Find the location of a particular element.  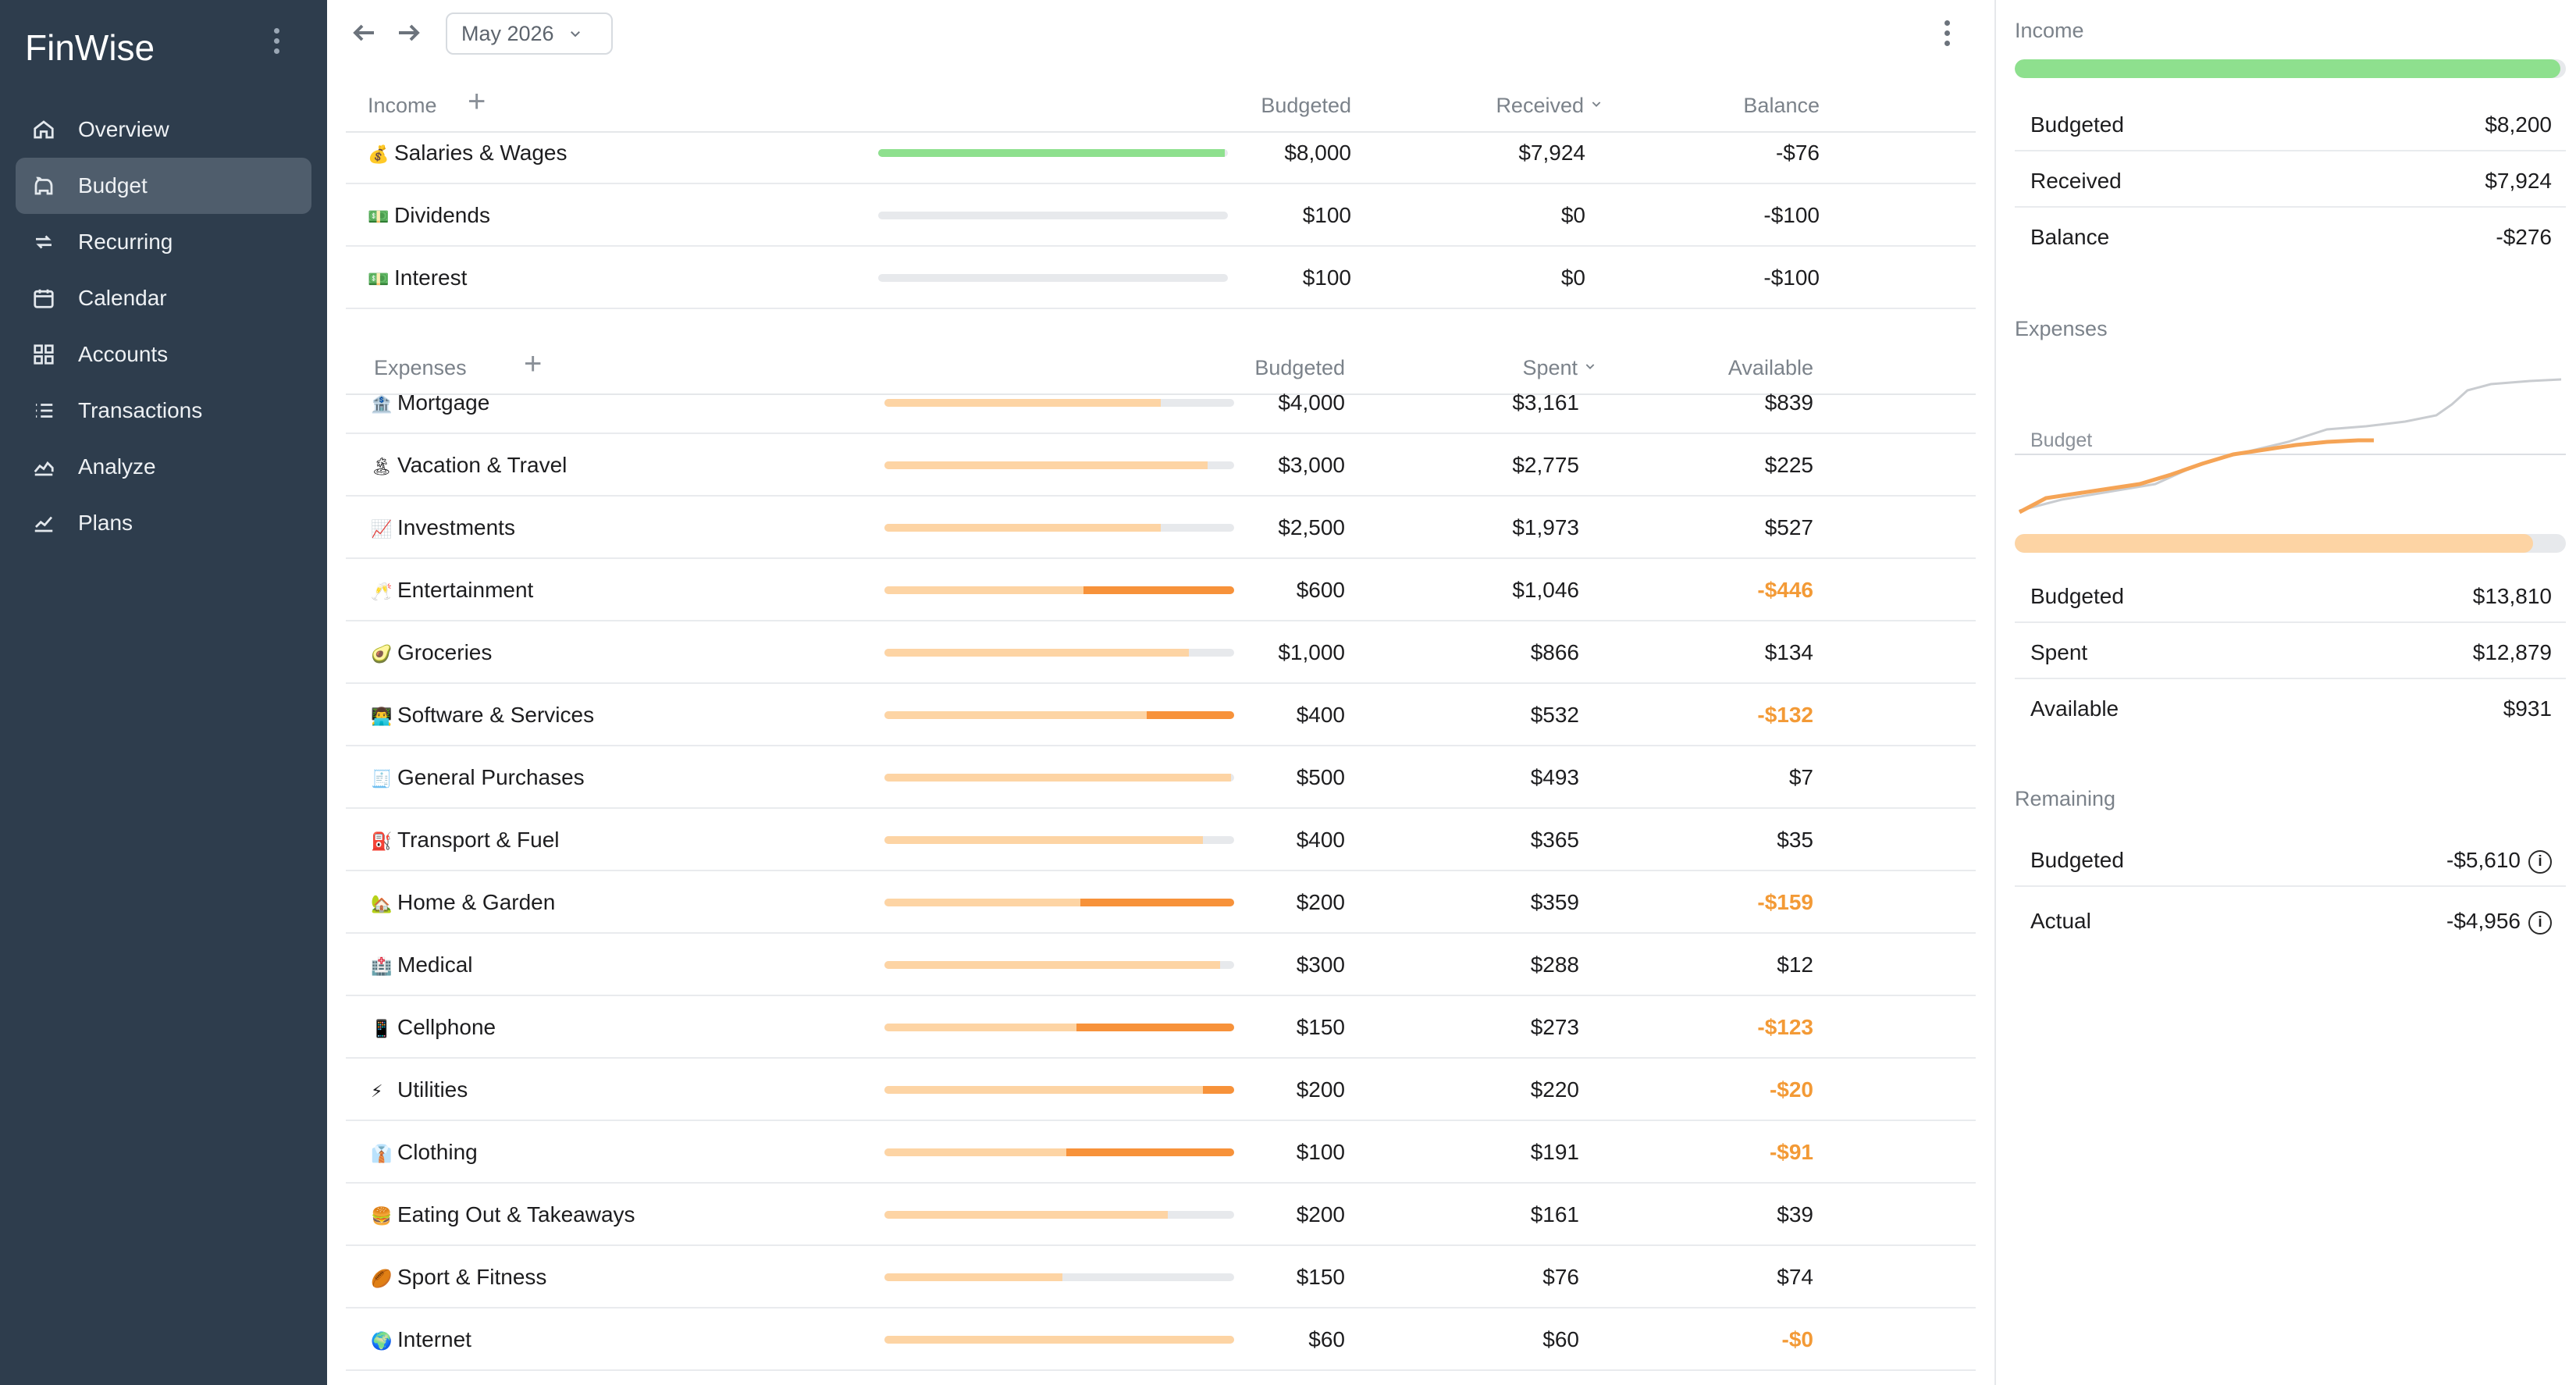

expenses-row: ⚡ Utilities $200 $220 -$20 is located at coordinates (1161, 1090).